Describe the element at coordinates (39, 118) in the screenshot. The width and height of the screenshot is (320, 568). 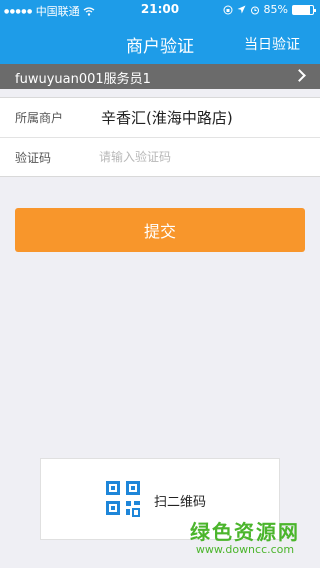
I see `merchant-label: 所属商户` at that location.